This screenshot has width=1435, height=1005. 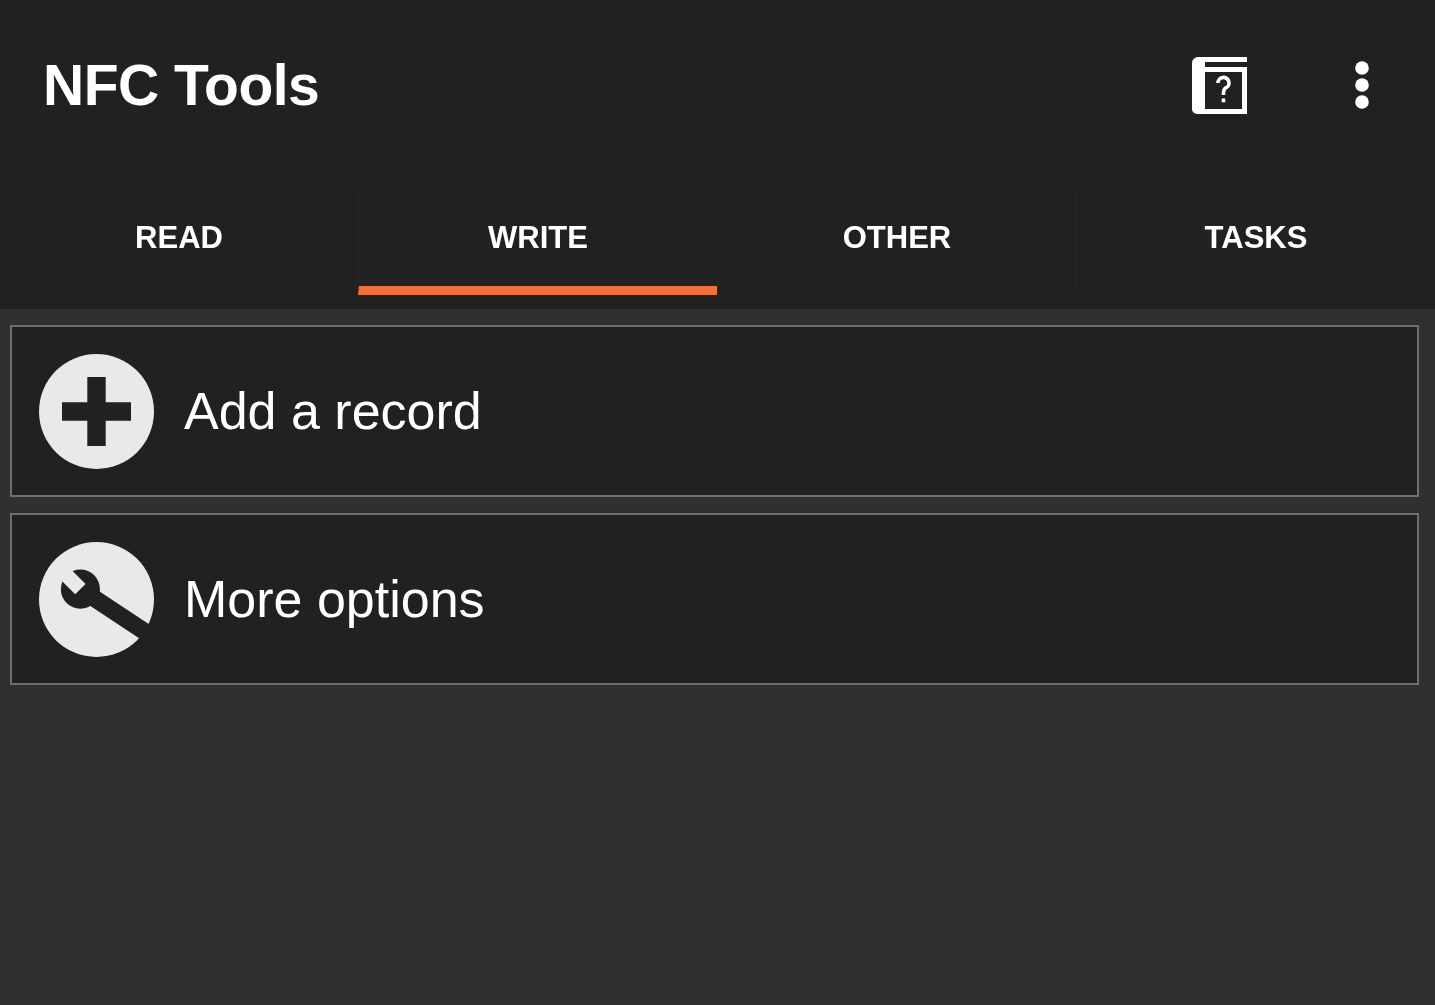 I want to click on menu-icon, so click(x=1362, y=85).